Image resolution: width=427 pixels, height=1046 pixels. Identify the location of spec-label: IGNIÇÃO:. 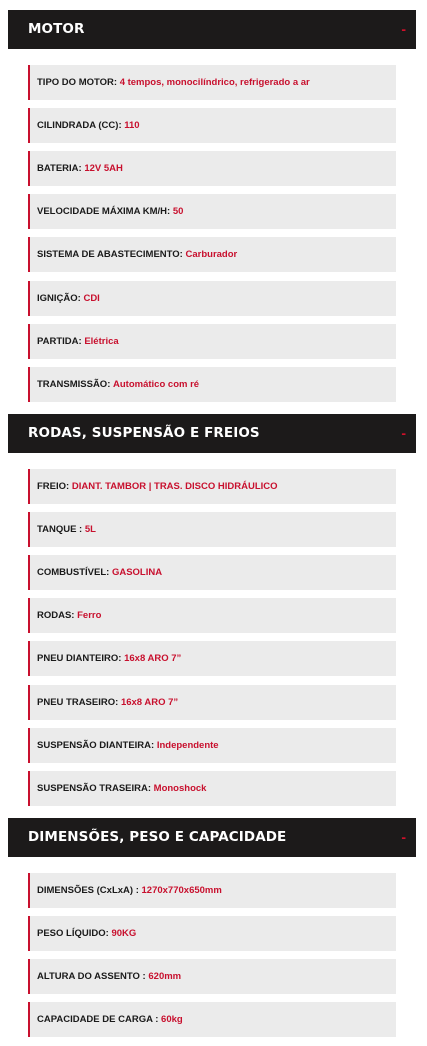
(59, 298).